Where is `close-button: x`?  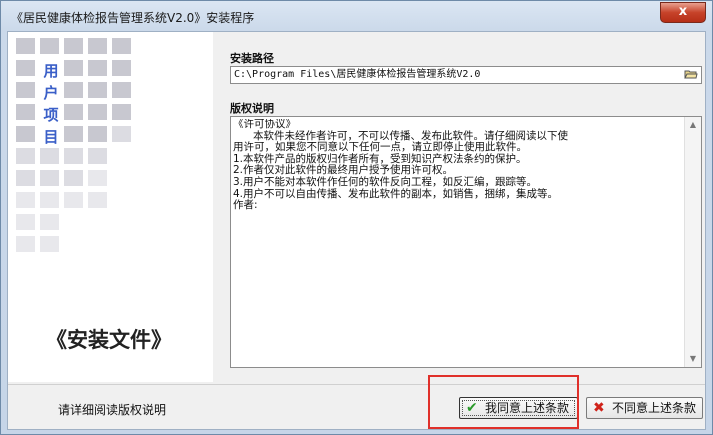
close-button: x is located at coordinates (683, 12).